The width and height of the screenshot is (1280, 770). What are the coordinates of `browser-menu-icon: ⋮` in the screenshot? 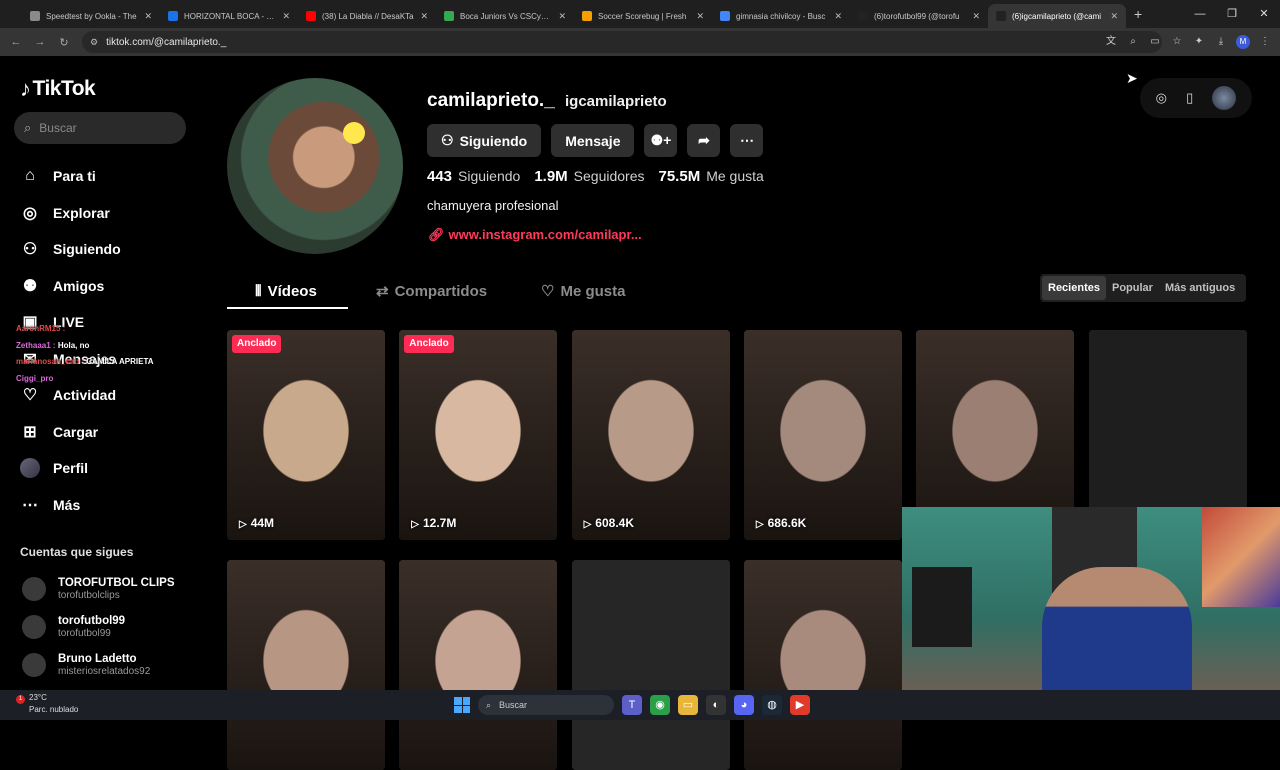 It's located at (1265, 42).